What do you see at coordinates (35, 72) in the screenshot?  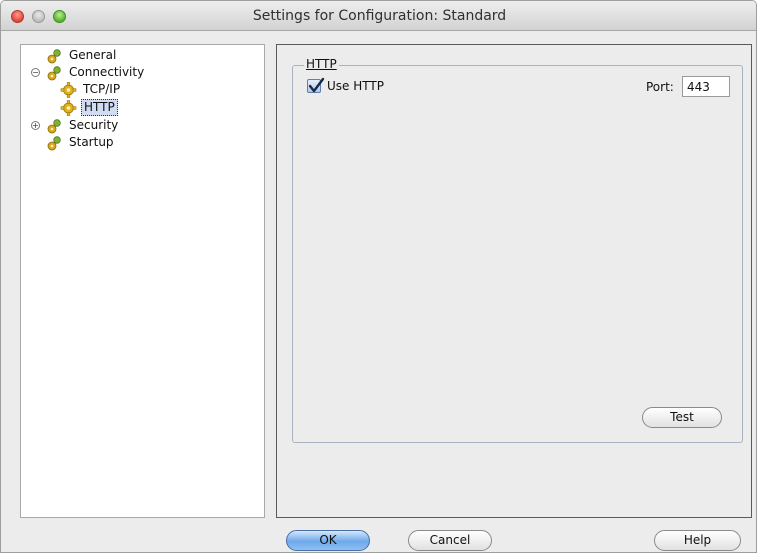 I see `collapse-icon: −` at bounding box center [35, 72].